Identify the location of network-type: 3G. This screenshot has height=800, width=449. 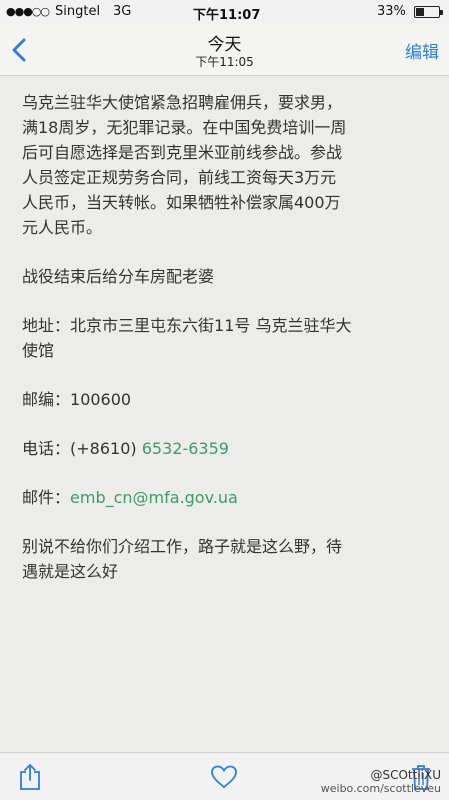
(122, 11).